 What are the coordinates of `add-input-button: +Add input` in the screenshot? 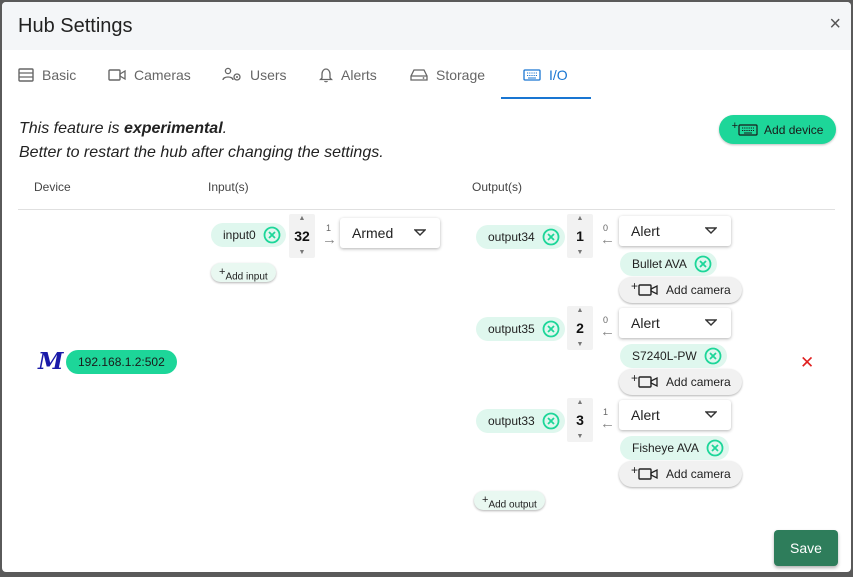 It's located at (243, 272).